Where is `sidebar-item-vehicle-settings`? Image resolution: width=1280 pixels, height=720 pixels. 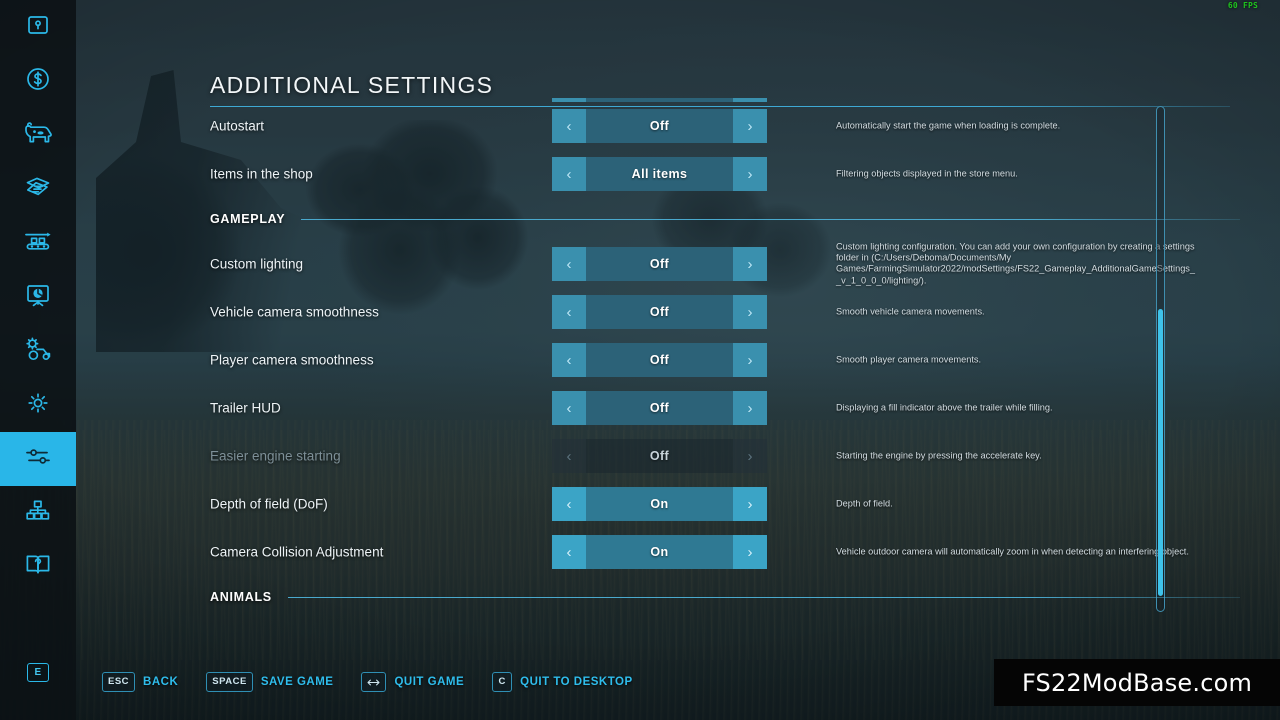
sidebar-item-vehicle-settings is located at coordinates (38, 351).